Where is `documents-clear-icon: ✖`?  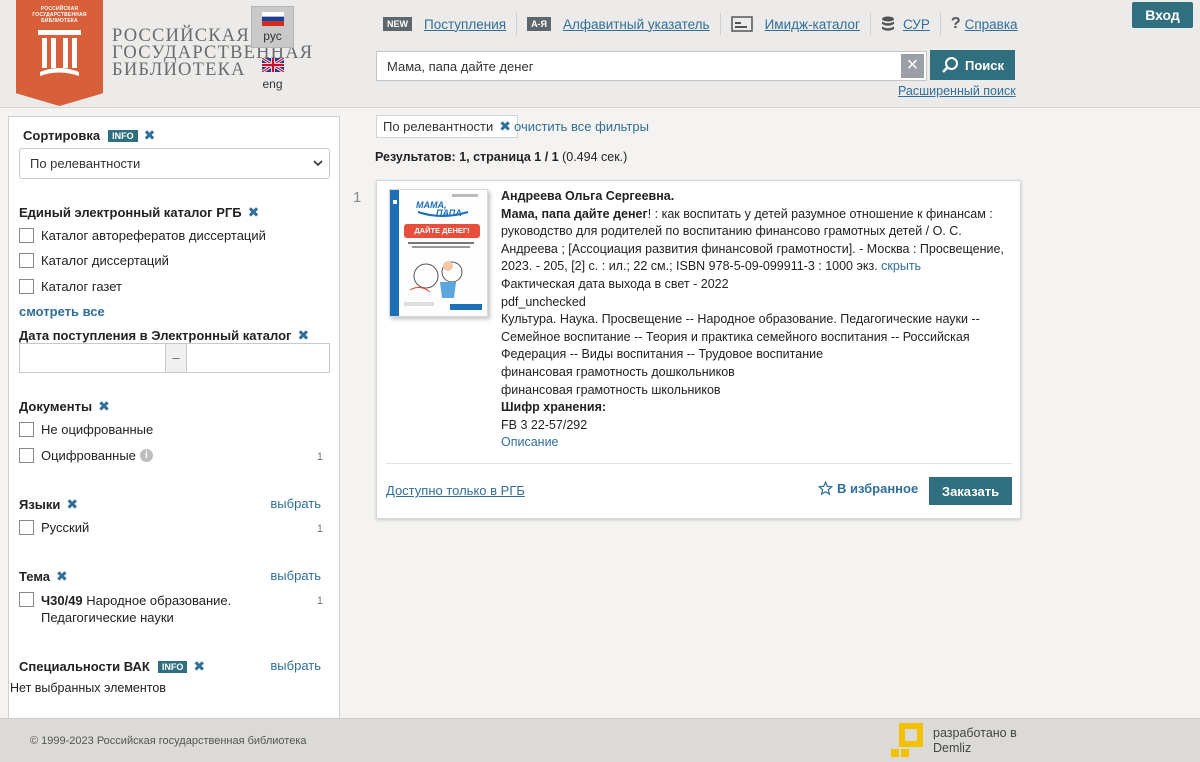 documents-clear-icon: ✖ is located at coordinates (104, 406).